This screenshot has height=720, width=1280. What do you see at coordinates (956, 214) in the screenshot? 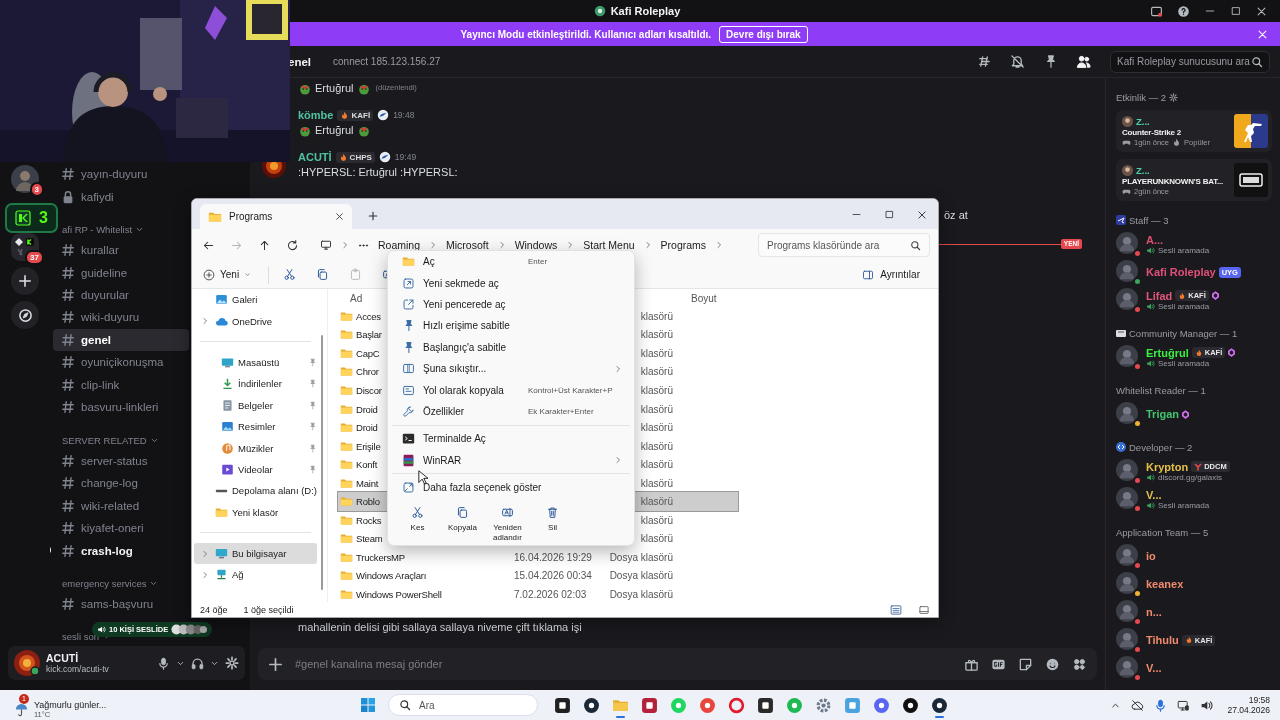
I see `message-text: öz at` at bounding box center [956, 214].